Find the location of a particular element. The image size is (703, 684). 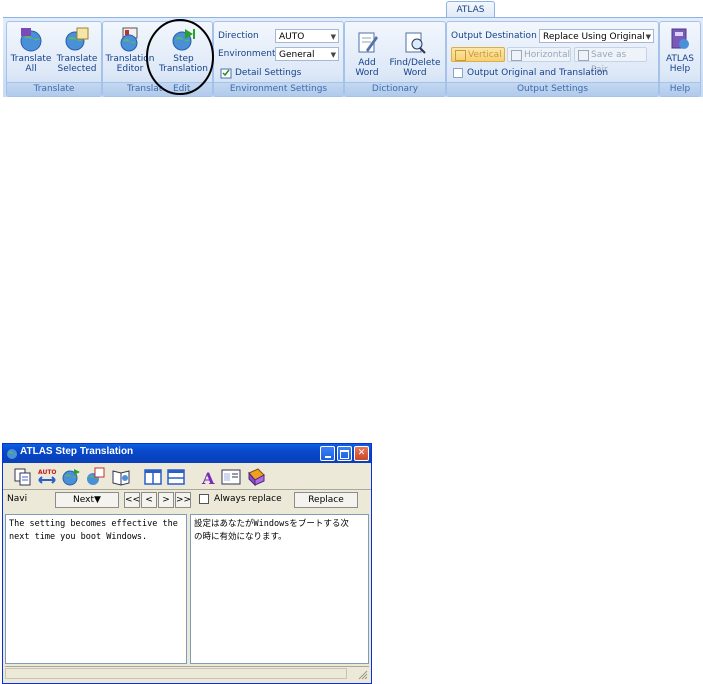

add-word-button: Add Word is located at coordinates (367, 51).